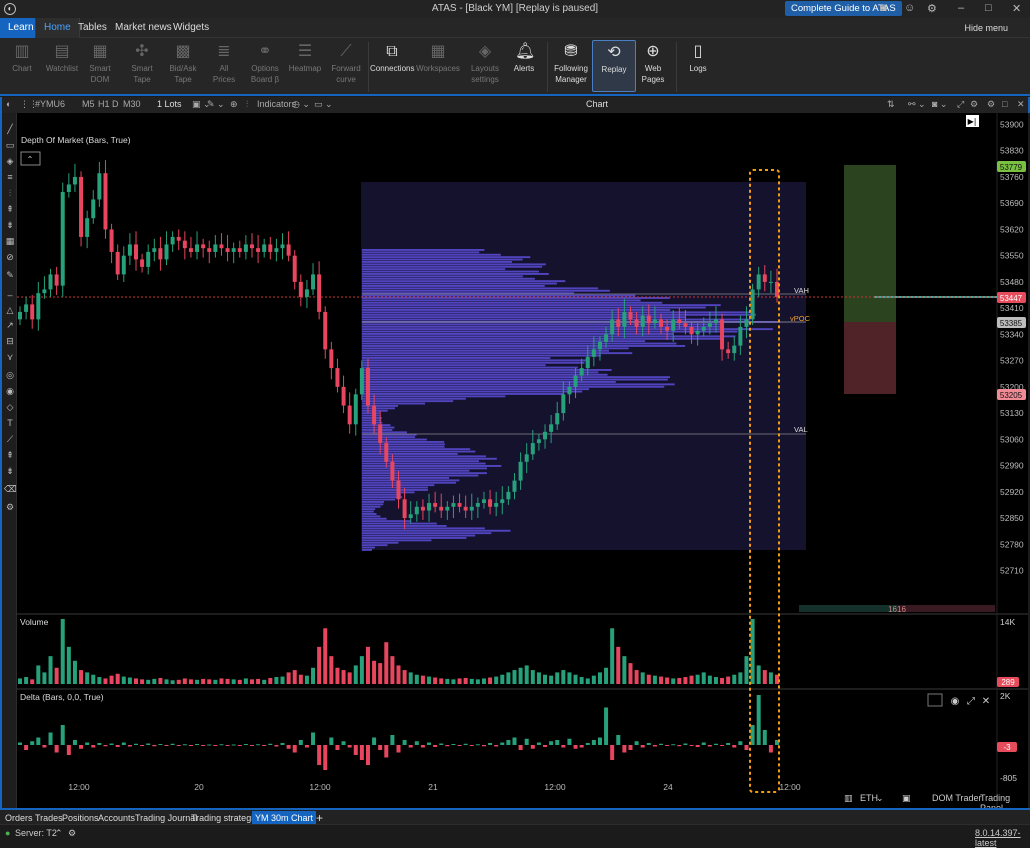 This screenshot has width=1030, height=848. What do you see at coordinates (434, 787) in the screenshot?
I see `time-axis: 12:00 20 12:00 21 12:00 24 12:00` at bounding box center [434, 787].